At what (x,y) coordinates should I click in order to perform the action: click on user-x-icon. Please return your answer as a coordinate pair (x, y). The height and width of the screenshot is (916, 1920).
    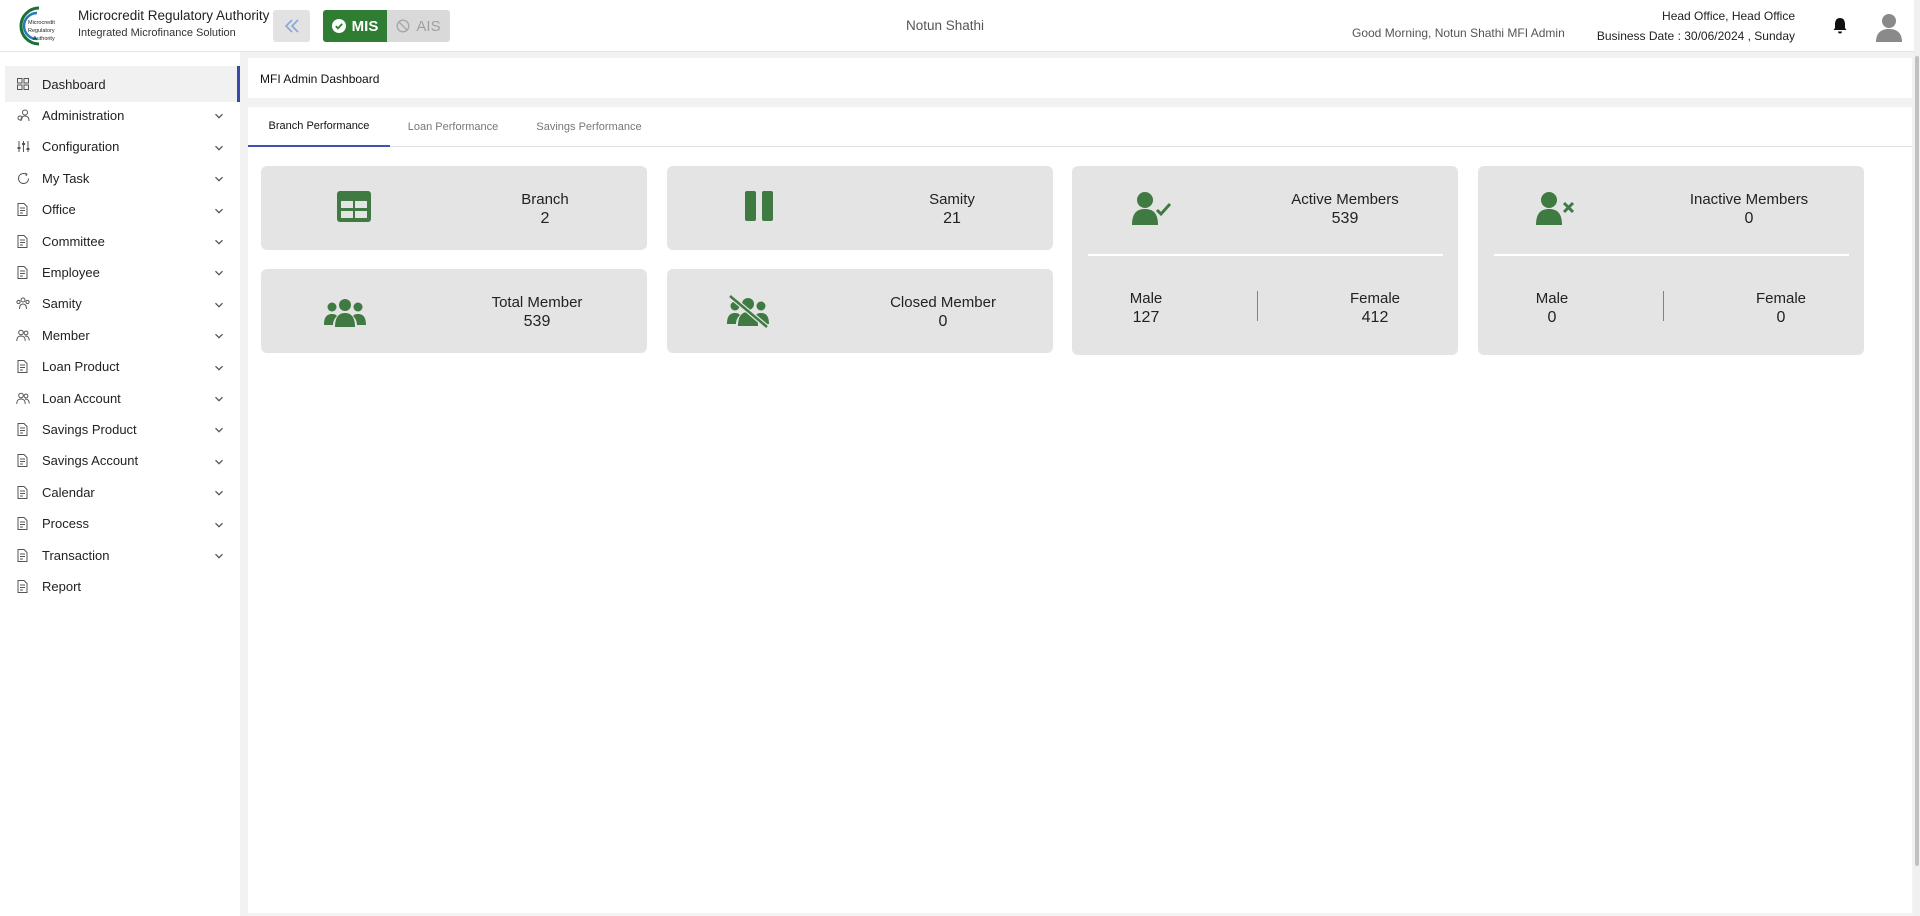
    Looking at the image, I should click on (1555, 208).